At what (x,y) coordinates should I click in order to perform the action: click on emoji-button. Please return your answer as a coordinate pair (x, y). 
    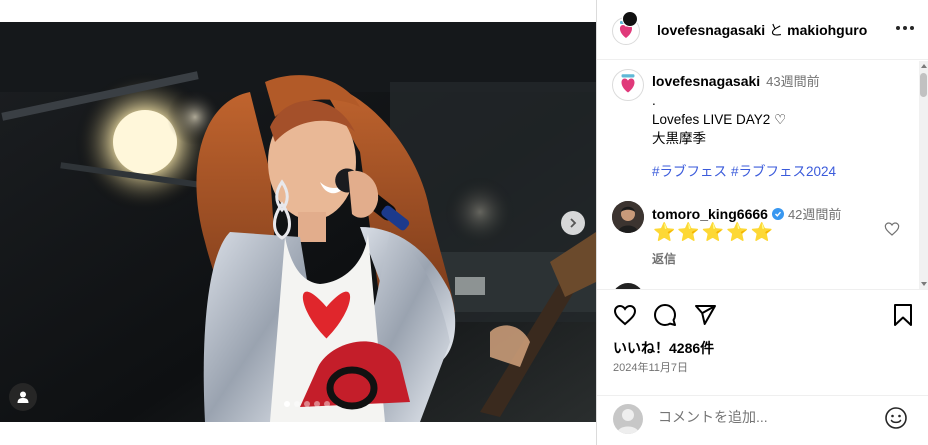
    Looking at the image, I should click on (896, 419).